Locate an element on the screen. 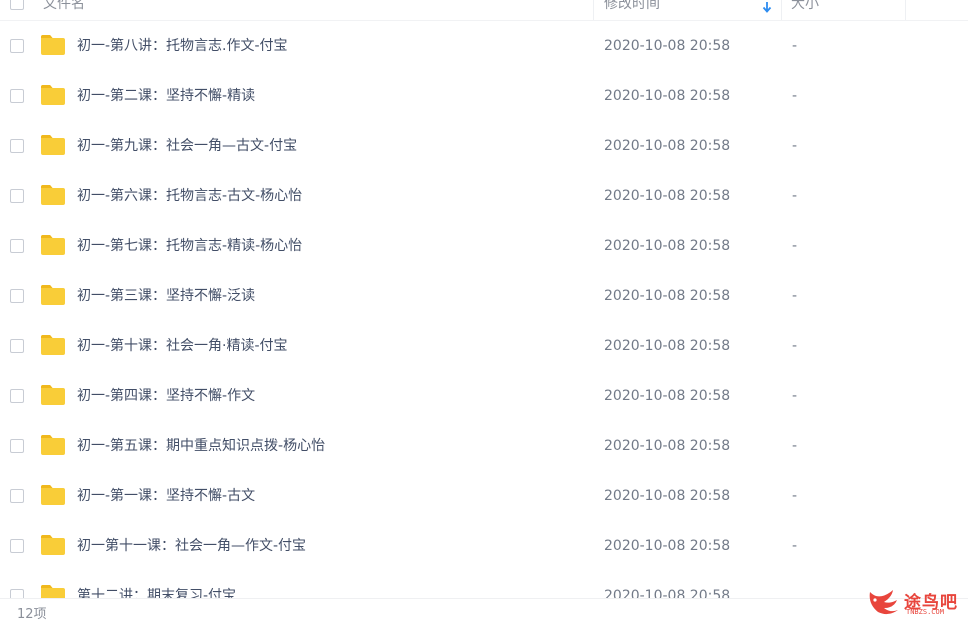  file-list-header: 文件名 修改时间 大小 is located at coordinates (484, 10).